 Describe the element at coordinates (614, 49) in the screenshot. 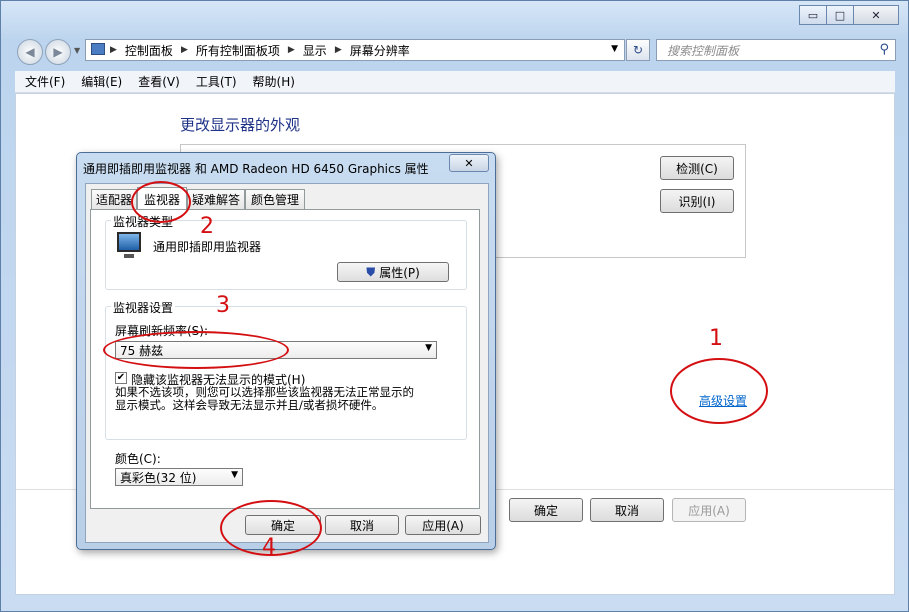

I see `address-dropdown-icon: ▼` at that location.